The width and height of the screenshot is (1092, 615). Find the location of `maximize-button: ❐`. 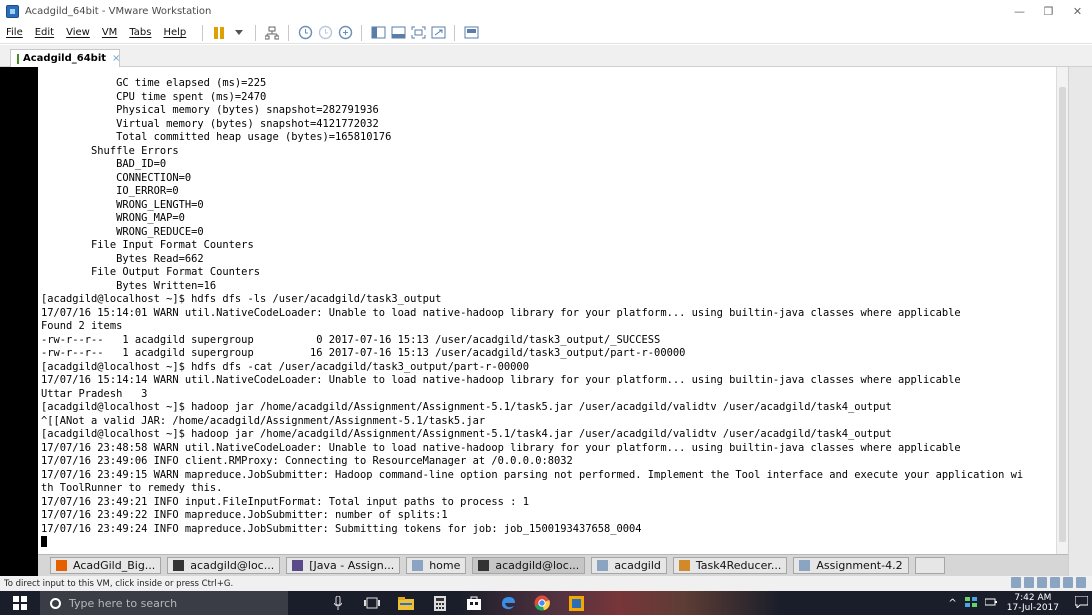

maximize-button: ❐ is located at coordinates (1048, 11).